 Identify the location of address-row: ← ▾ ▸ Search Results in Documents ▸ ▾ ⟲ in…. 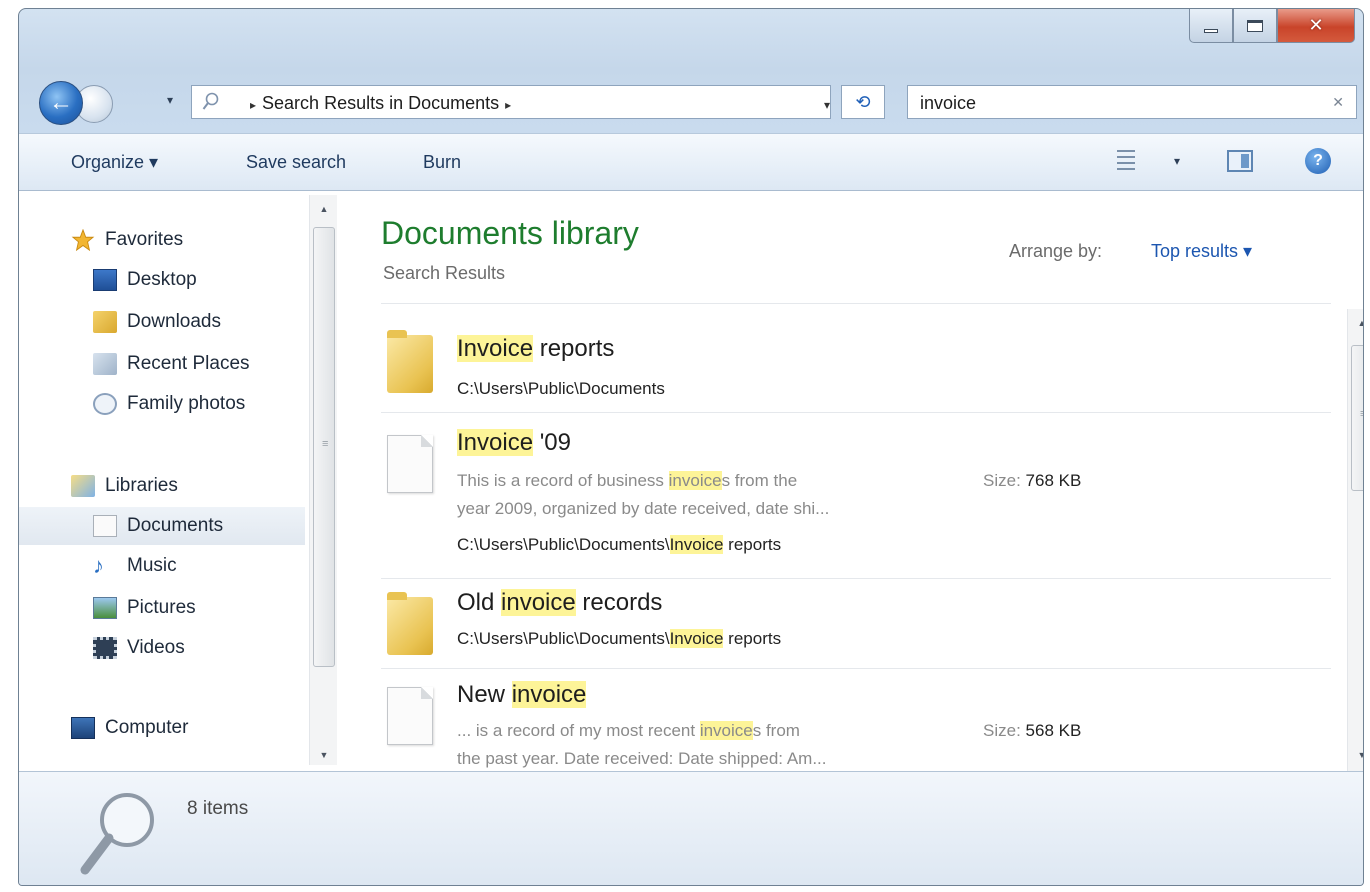
(697, 102).